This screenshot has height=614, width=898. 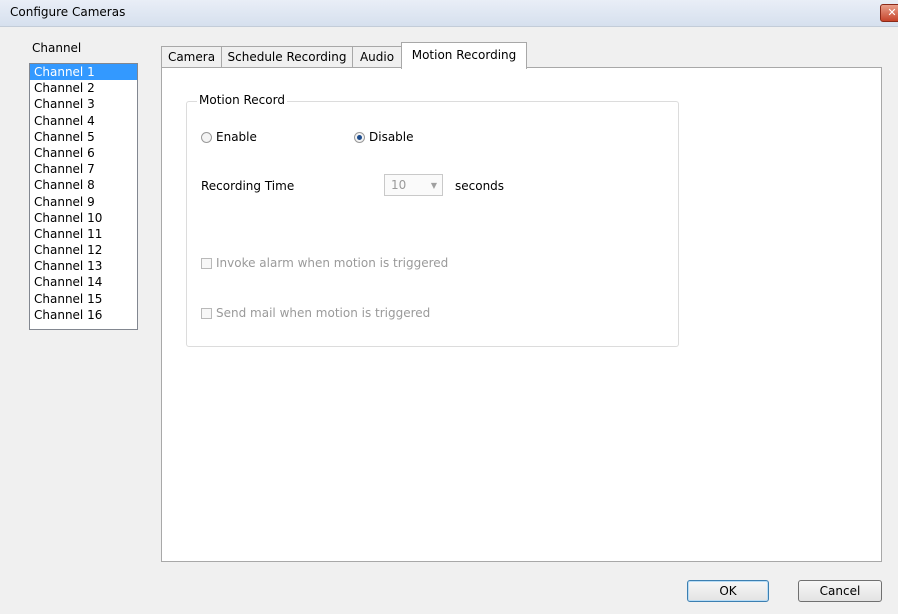 What do you see at coordinates (83, 137) in the screenshot?
I see `channel-item: Channel 5` at bounding box center [83, 137].